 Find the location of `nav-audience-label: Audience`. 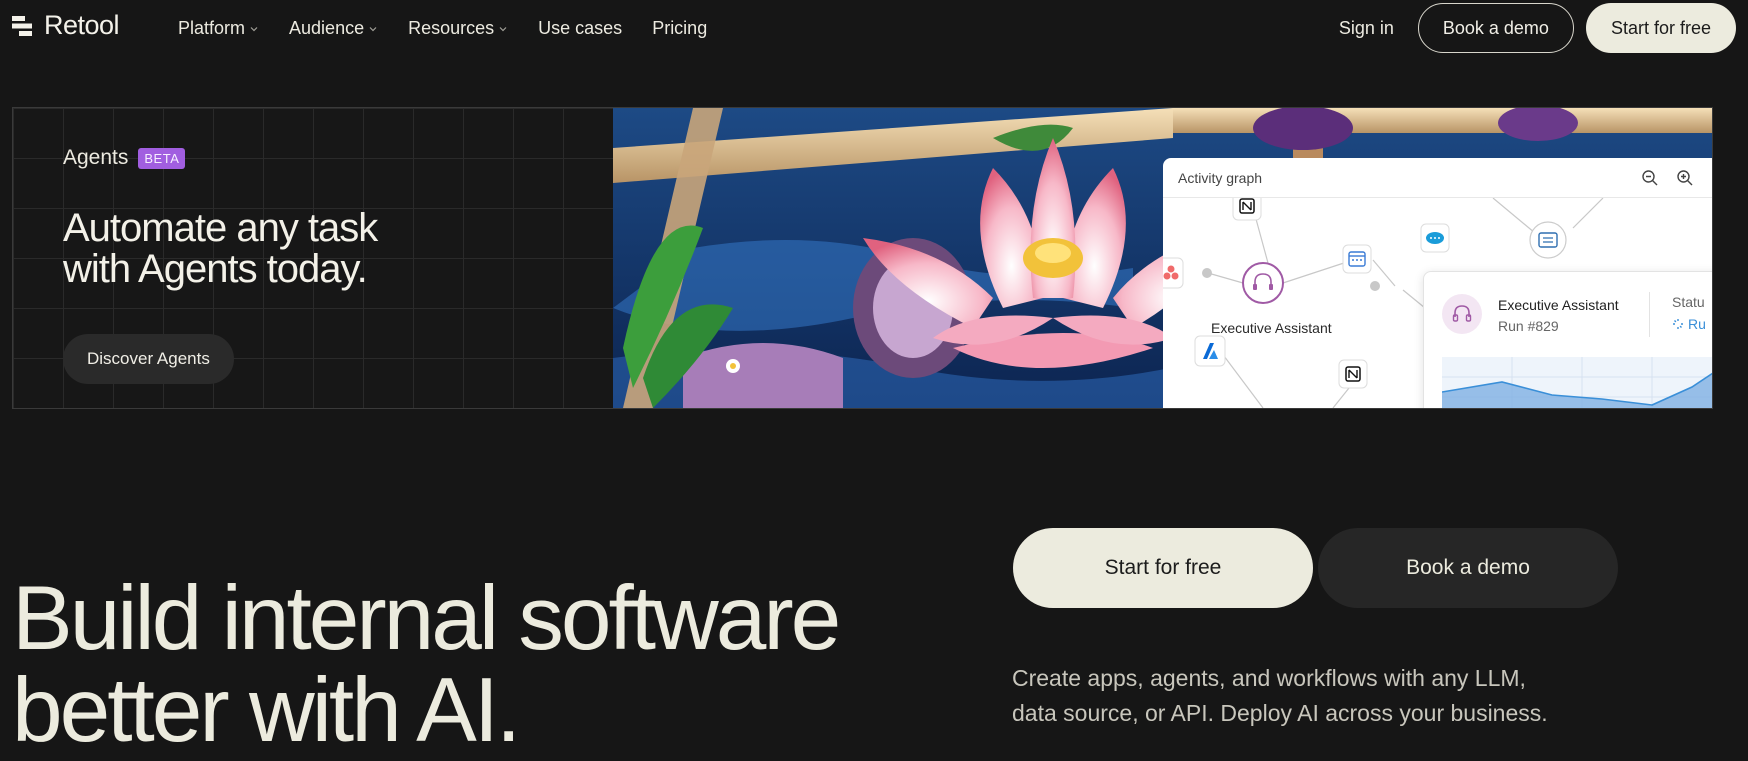

nav-audience-label: Audience is located at coordinates (327, 28).